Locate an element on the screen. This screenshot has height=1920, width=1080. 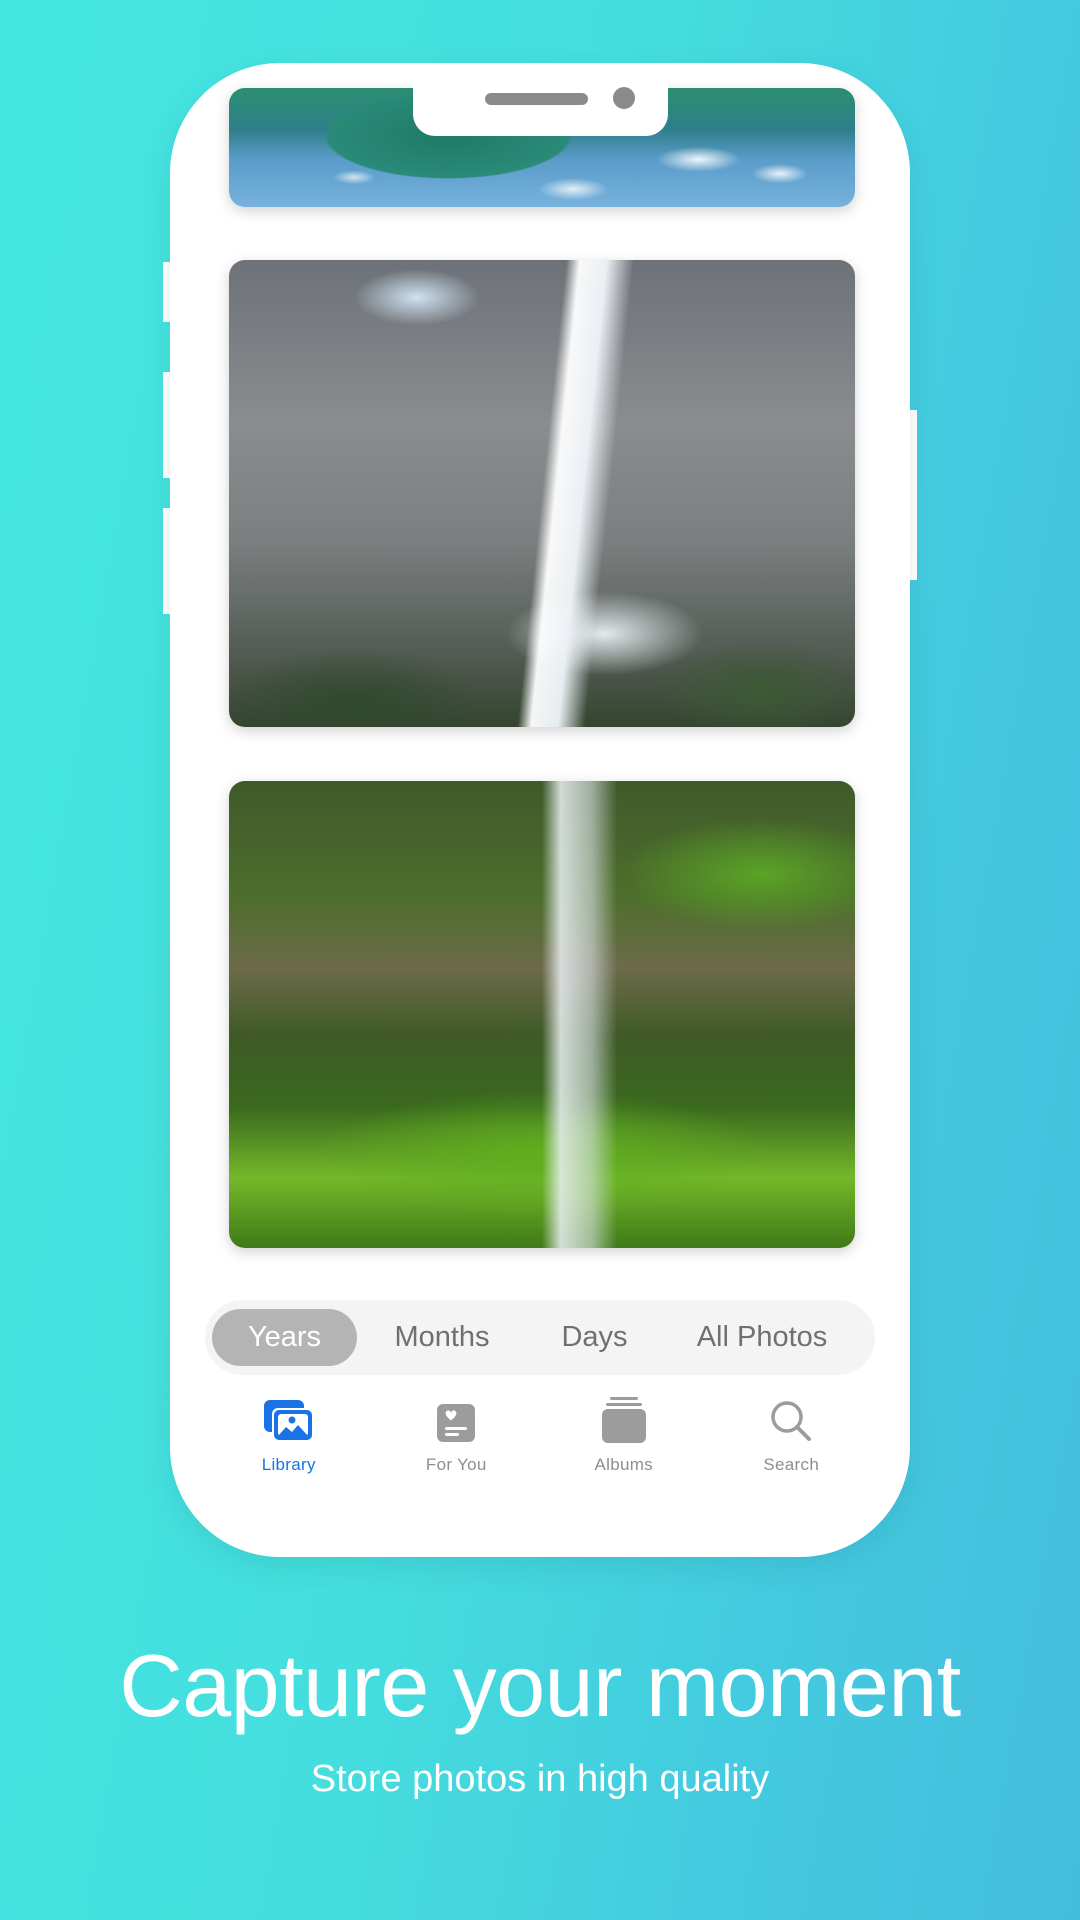
speaker-grille is located at coordinates (536, 99).